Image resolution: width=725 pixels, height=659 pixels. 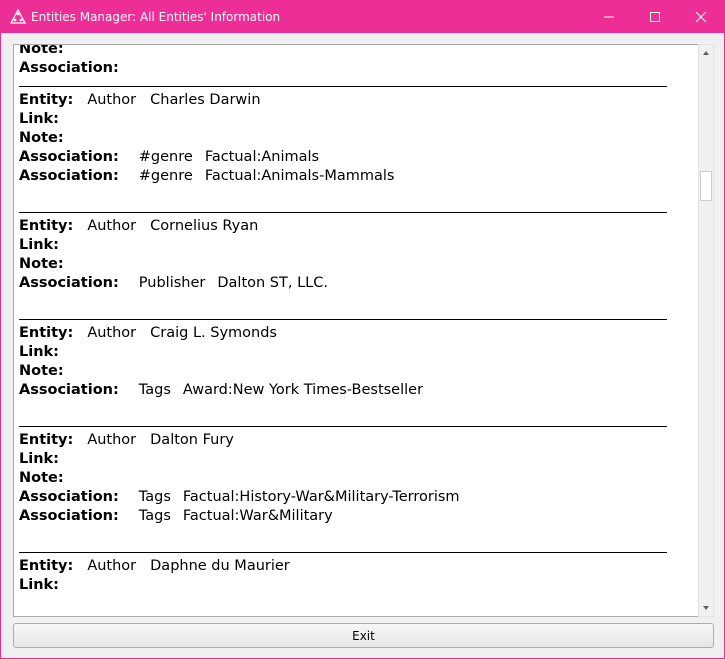 I want to click on minimize-icon, so click(x=609, y=17).